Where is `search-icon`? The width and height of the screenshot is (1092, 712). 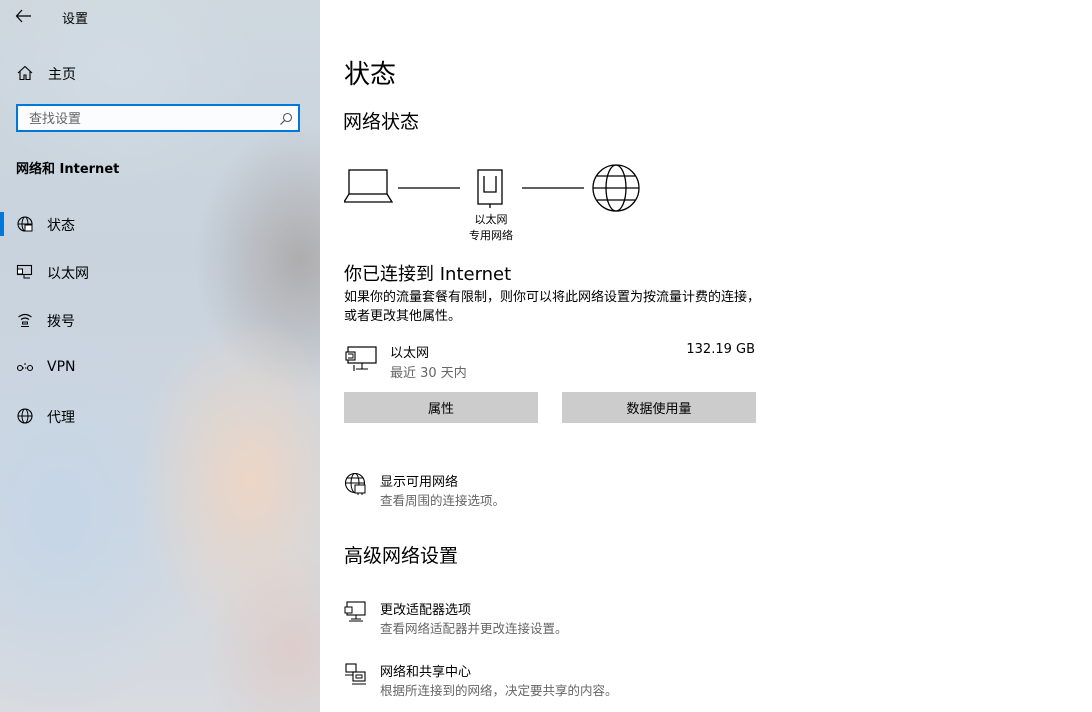 search-icon is located at coordinates (286, 118).